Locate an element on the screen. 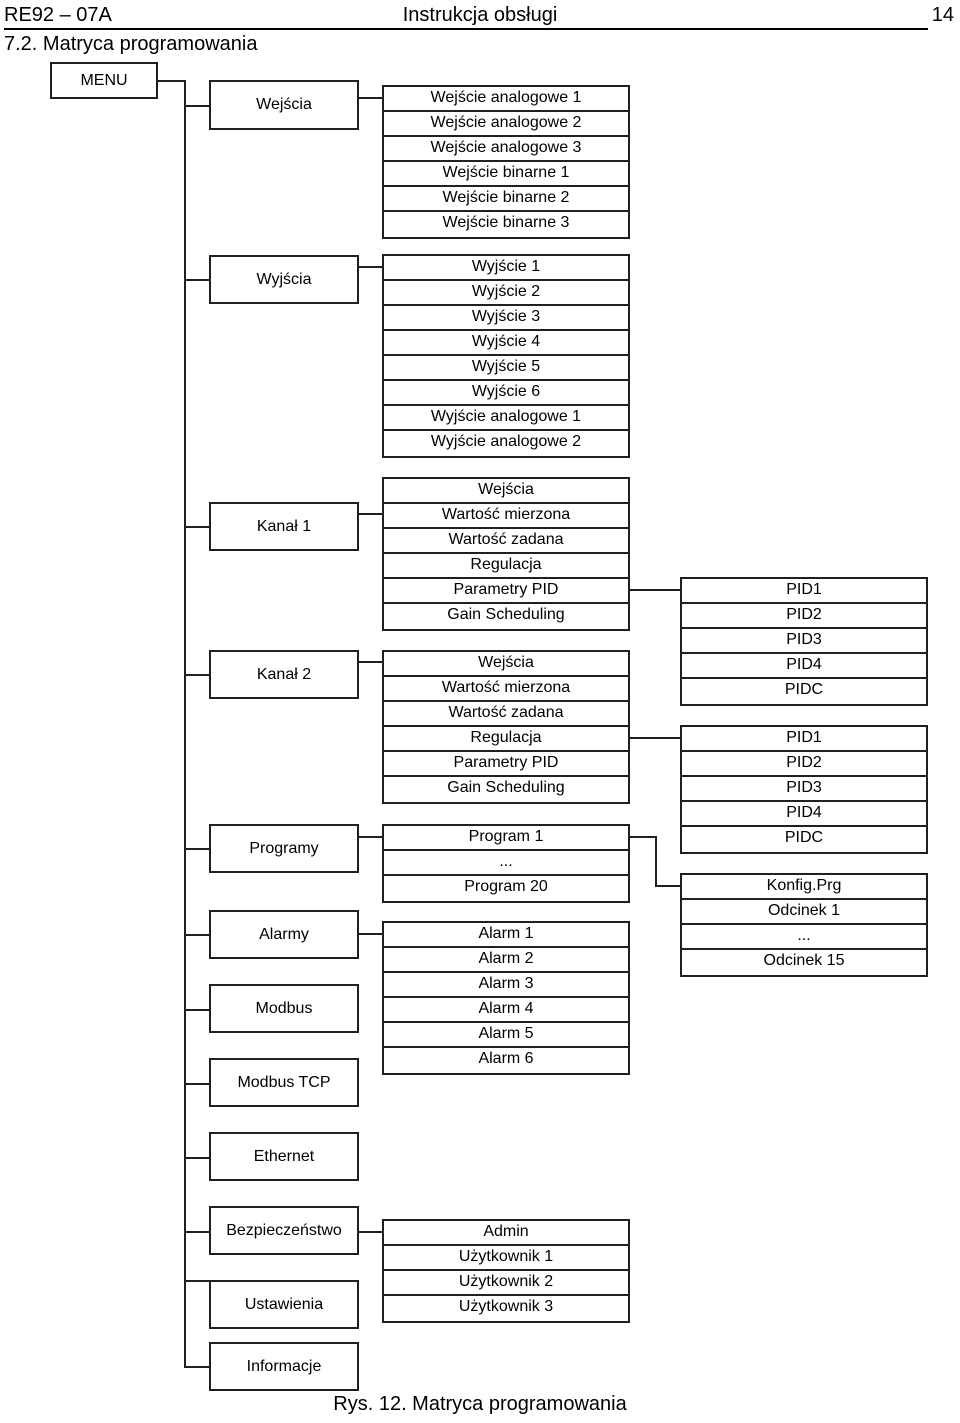  list-item: Wyjście 4 is located at coordinates (506, 343).